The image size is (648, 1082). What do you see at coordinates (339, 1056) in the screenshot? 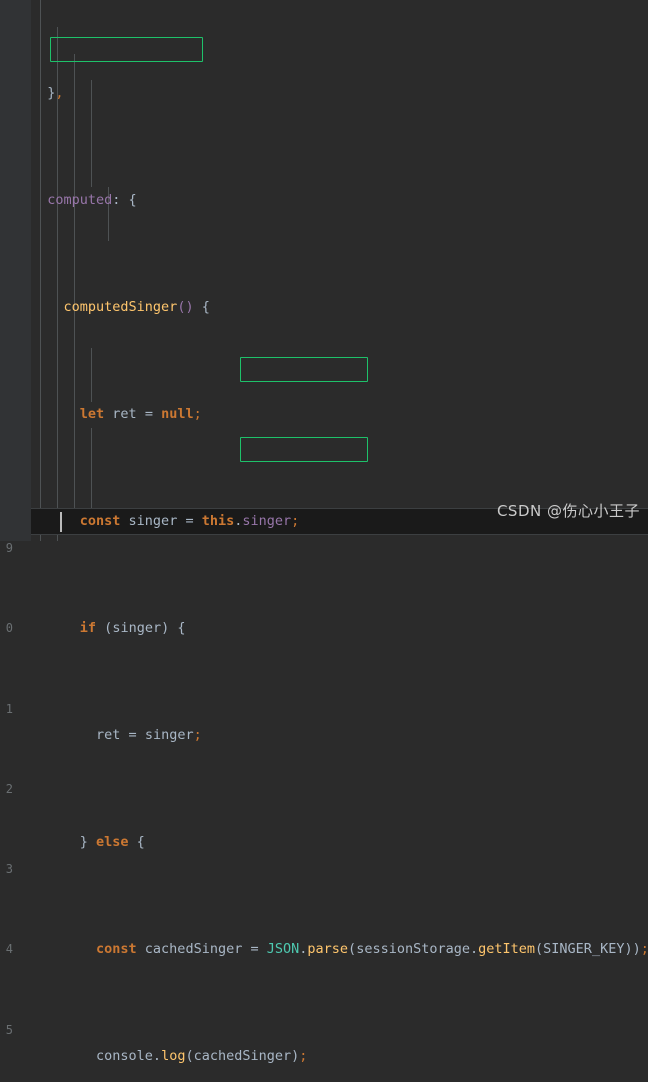
I see `code-line: console.log(cachedSinger);` at bounding box center [339, 1056].